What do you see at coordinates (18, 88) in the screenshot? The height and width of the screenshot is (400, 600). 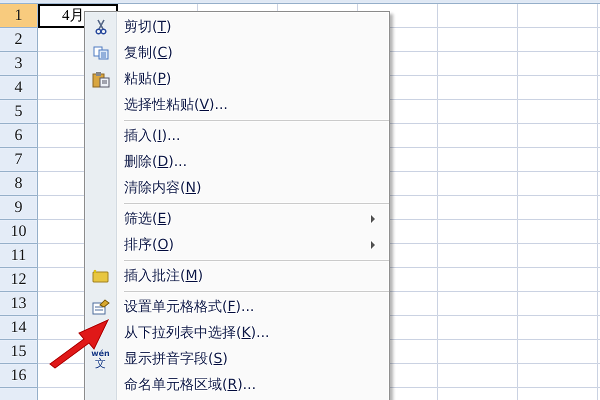 I see `row-header: 4` at bounding box center [18, 88].